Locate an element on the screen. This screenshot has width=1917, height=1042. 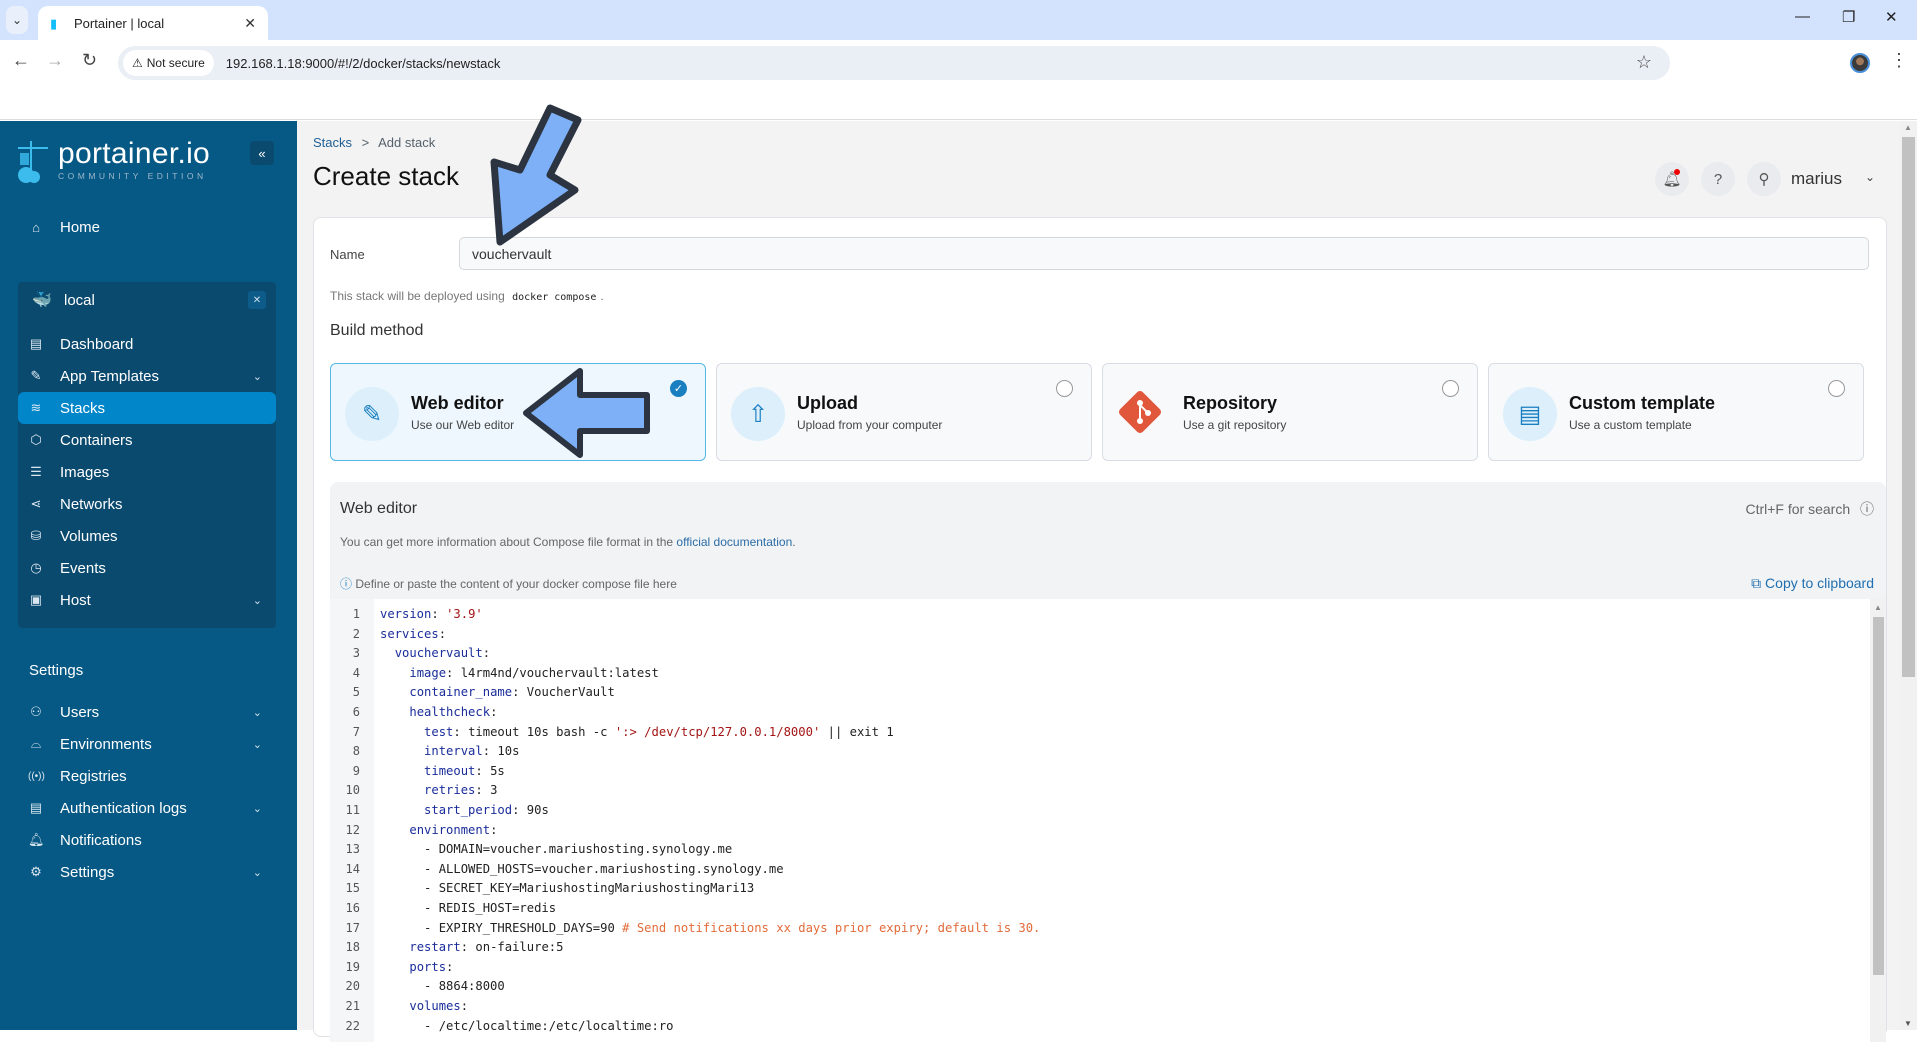
line-number: 21 is located at coordinates (352, 1006).